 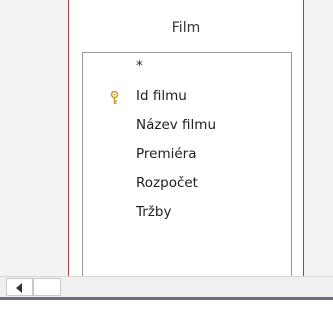 What do you see at coordinates (139, 66) in the screenshot?
I see `field-label: *` at bounding box center [139, 66].